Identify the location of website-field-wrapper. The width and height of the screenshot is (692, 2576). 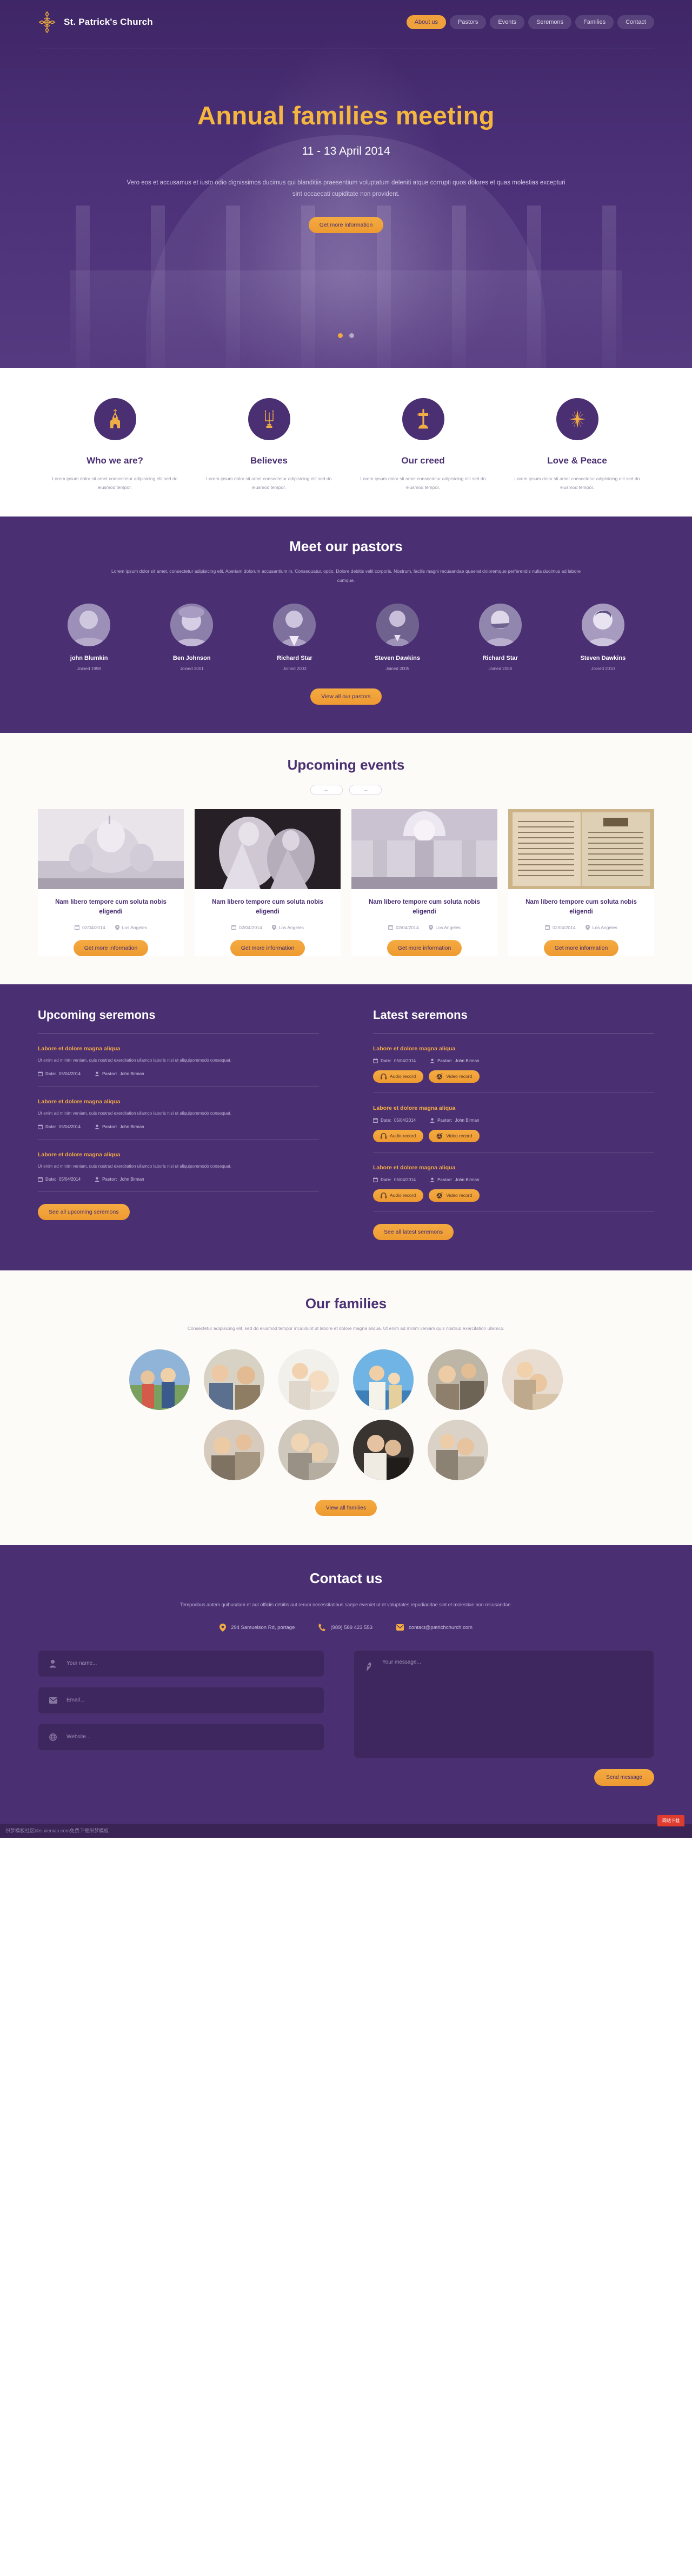
(181, 1737).